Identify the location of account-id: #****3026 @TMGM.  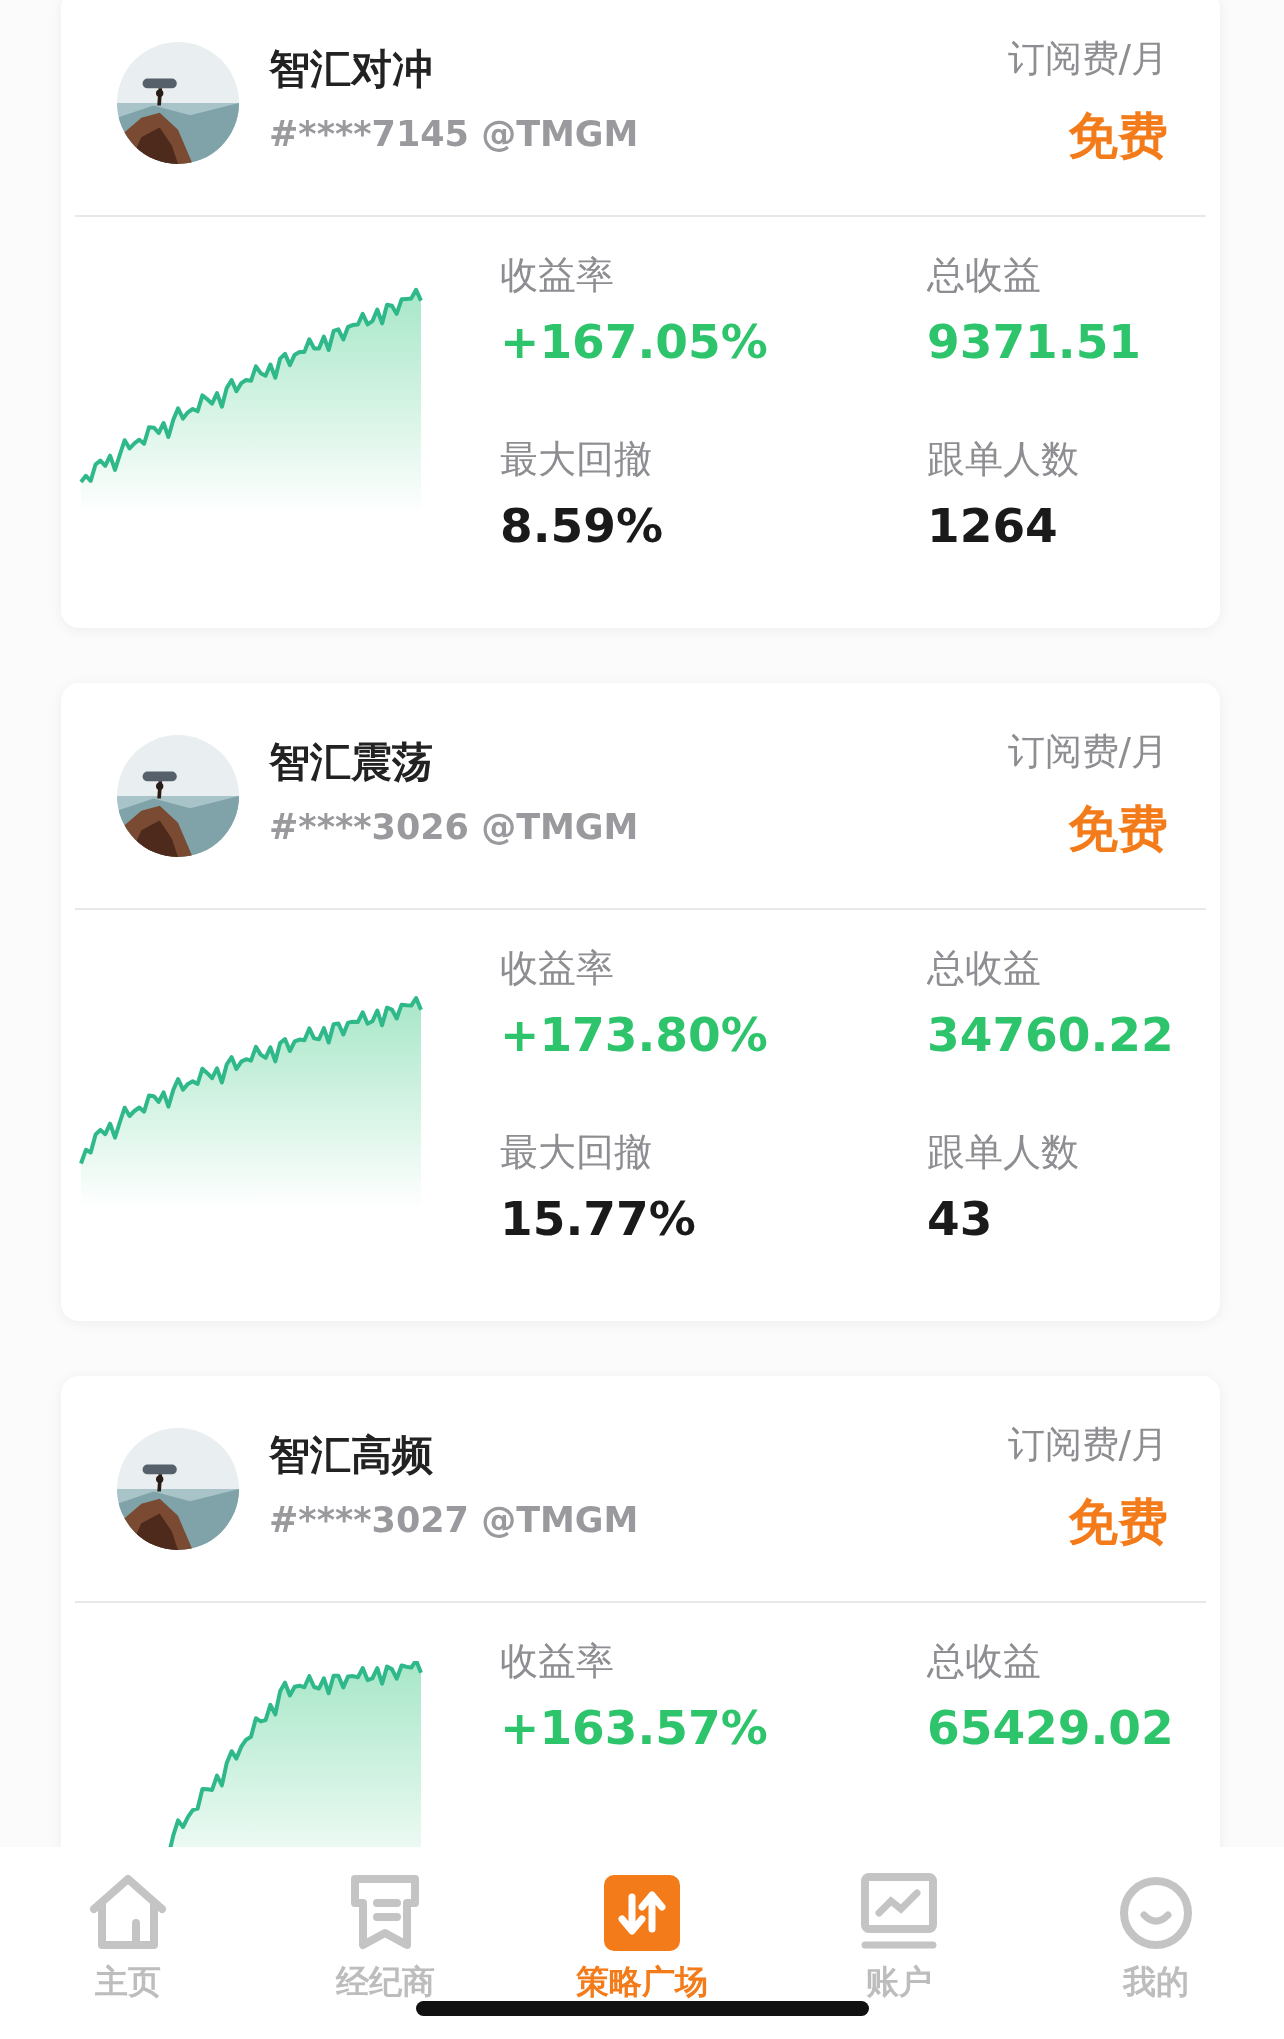
(454, 827).